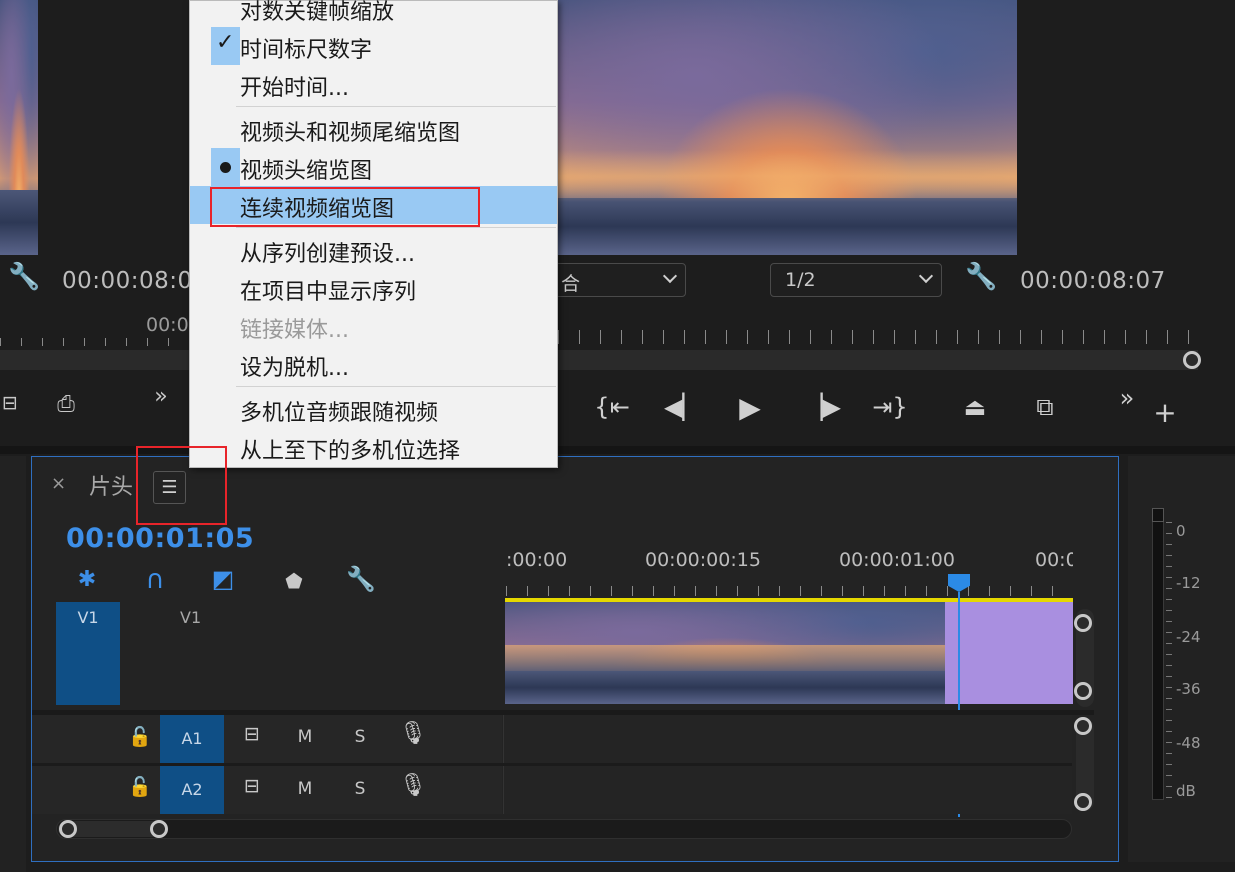  What do you see at coordinates (87, 579) in the screenshot?
I see `nest-sequences-icon: ✱` at bounding box center [87, 579].